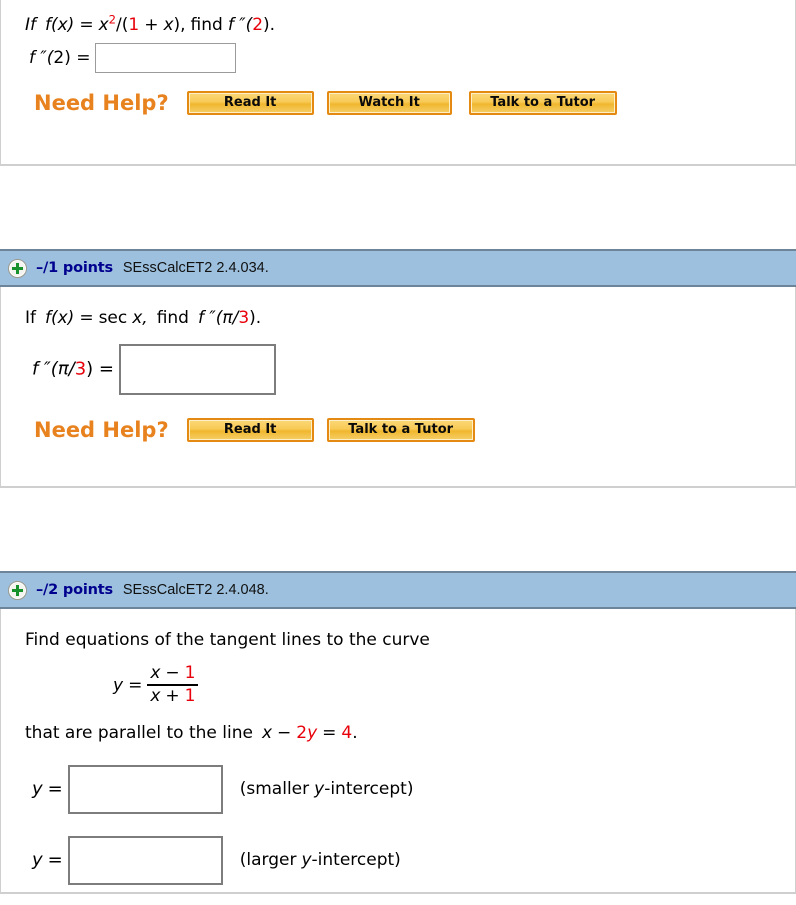 This screenshot has height=905, width=796. Describe the element at coordinates (195, 590) in the screenshot. I see `question-reference-2-4-048: SEssCalcET2 2.4.048.` at that location.